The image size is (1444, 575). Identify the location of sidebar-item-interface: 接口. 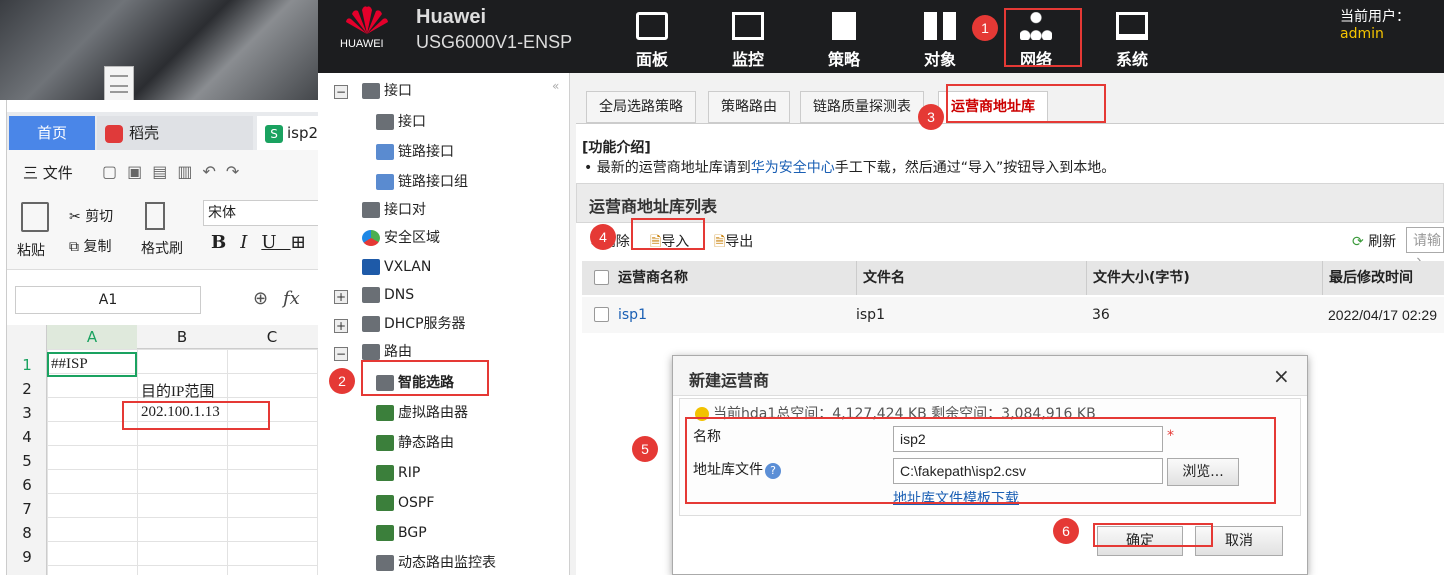
(401, 122).